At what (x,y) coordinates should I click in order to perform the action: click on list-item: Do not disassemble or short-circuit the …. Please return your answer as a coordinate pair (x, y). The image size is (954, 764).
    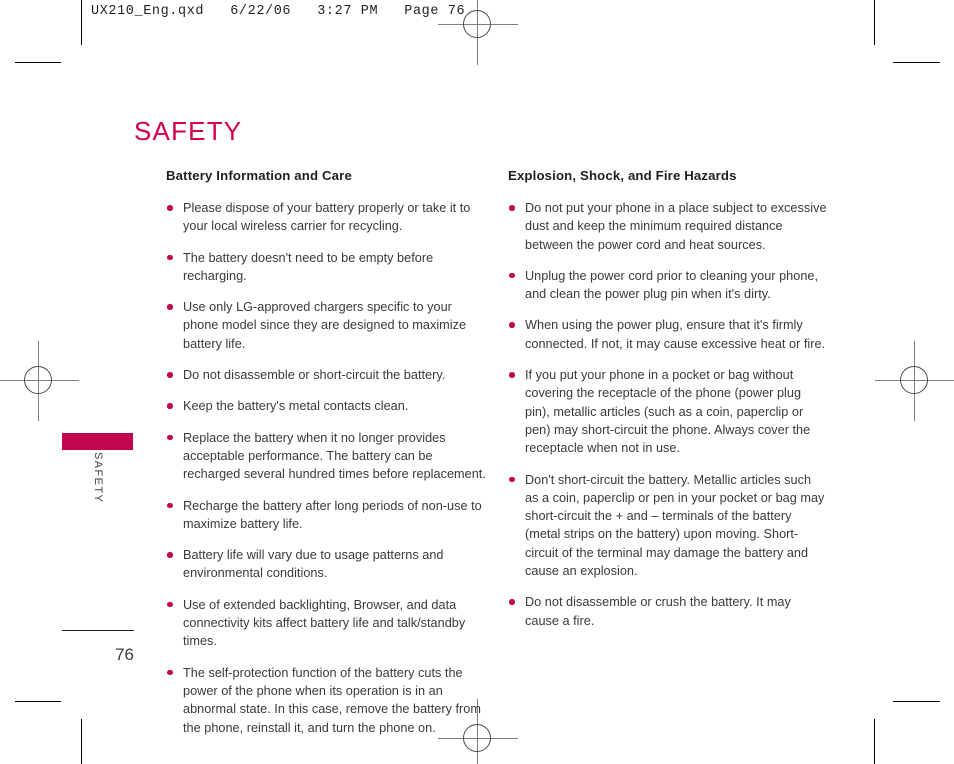
    Looking at the image, I should click on (326, 375).